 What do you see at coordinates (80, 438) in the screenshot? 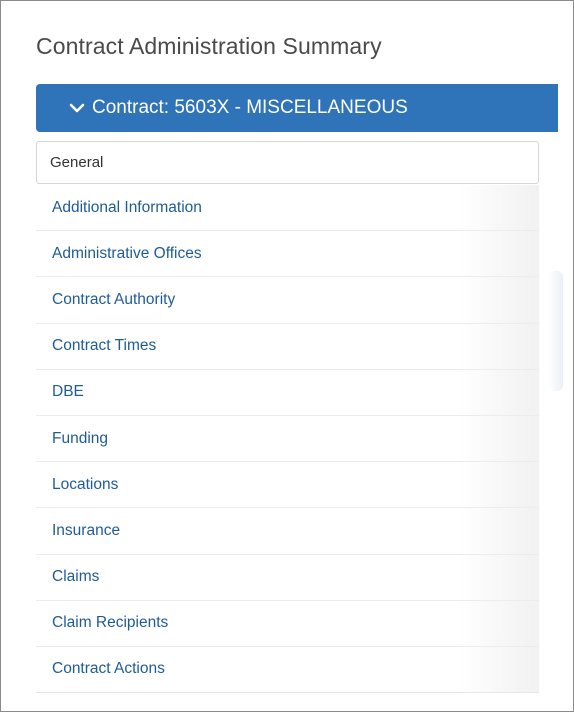
I see `section-link-label: Funding` at bounding box center [80, 438].